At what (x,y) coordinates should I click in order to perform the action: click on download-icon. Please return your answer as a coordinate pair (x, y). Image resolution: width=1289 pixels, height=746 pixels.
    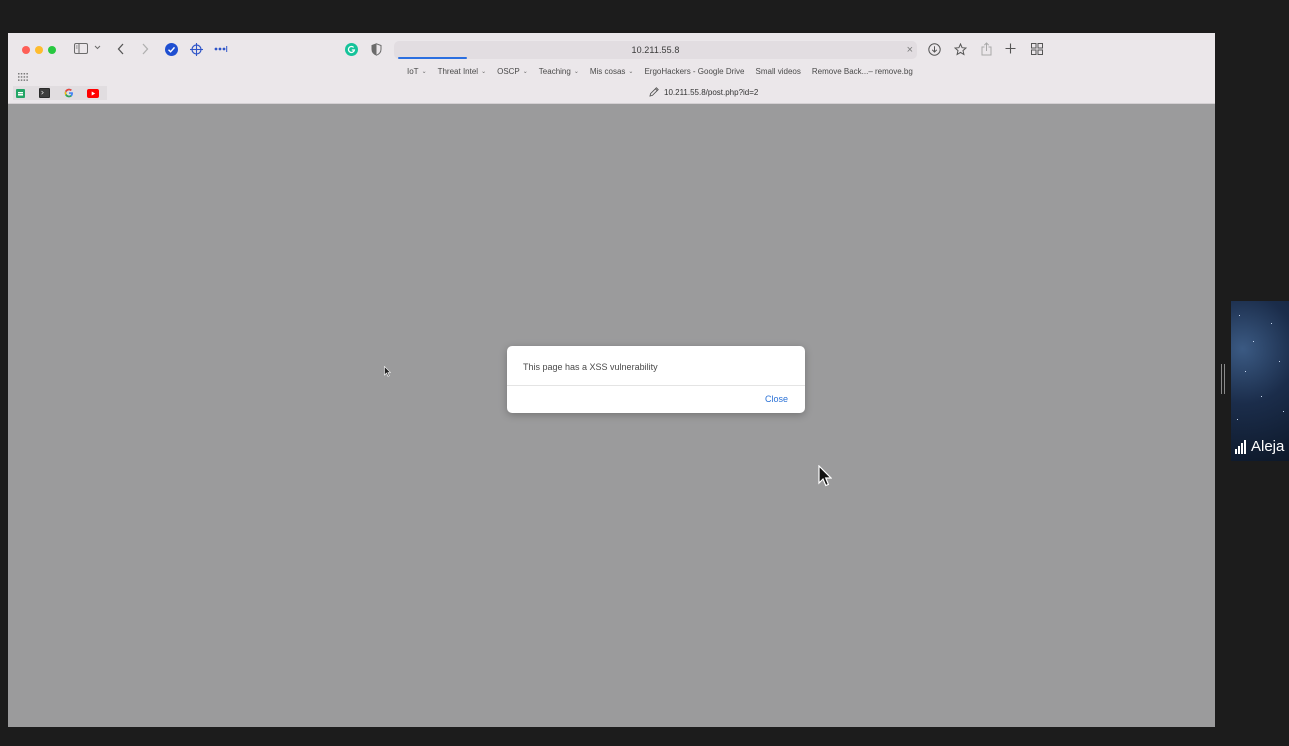
    Looking at the image, I should click on (934, 49).